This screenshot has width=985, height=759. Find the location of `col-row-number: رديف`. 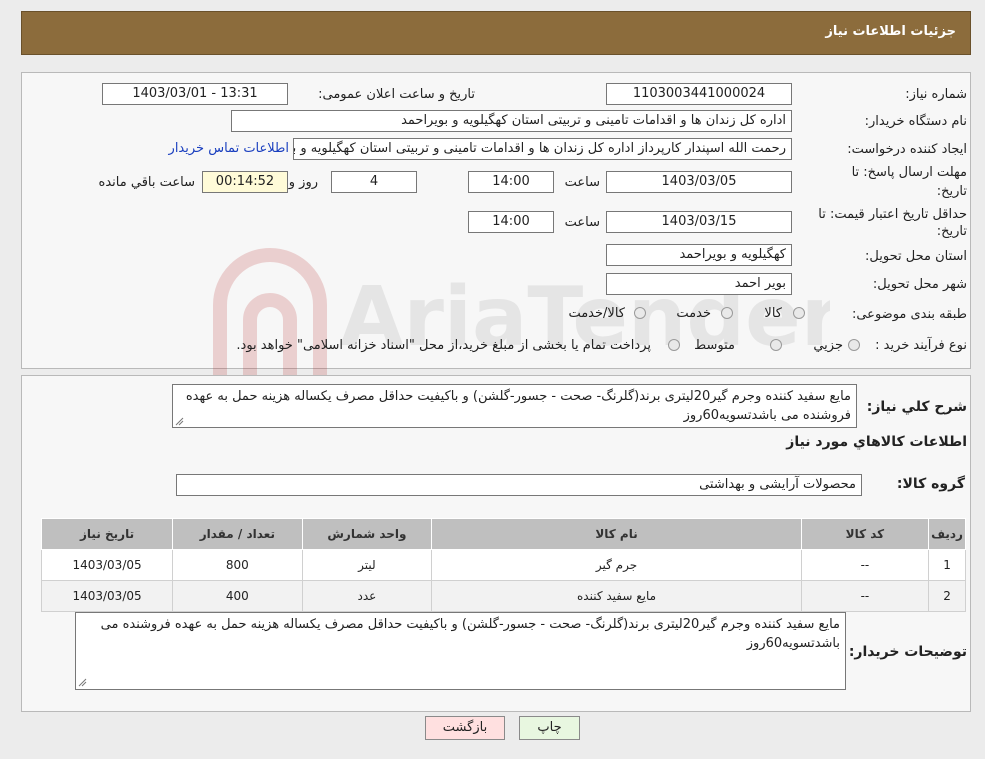

col-row-number: رديف is located at coordinates (947, 534).